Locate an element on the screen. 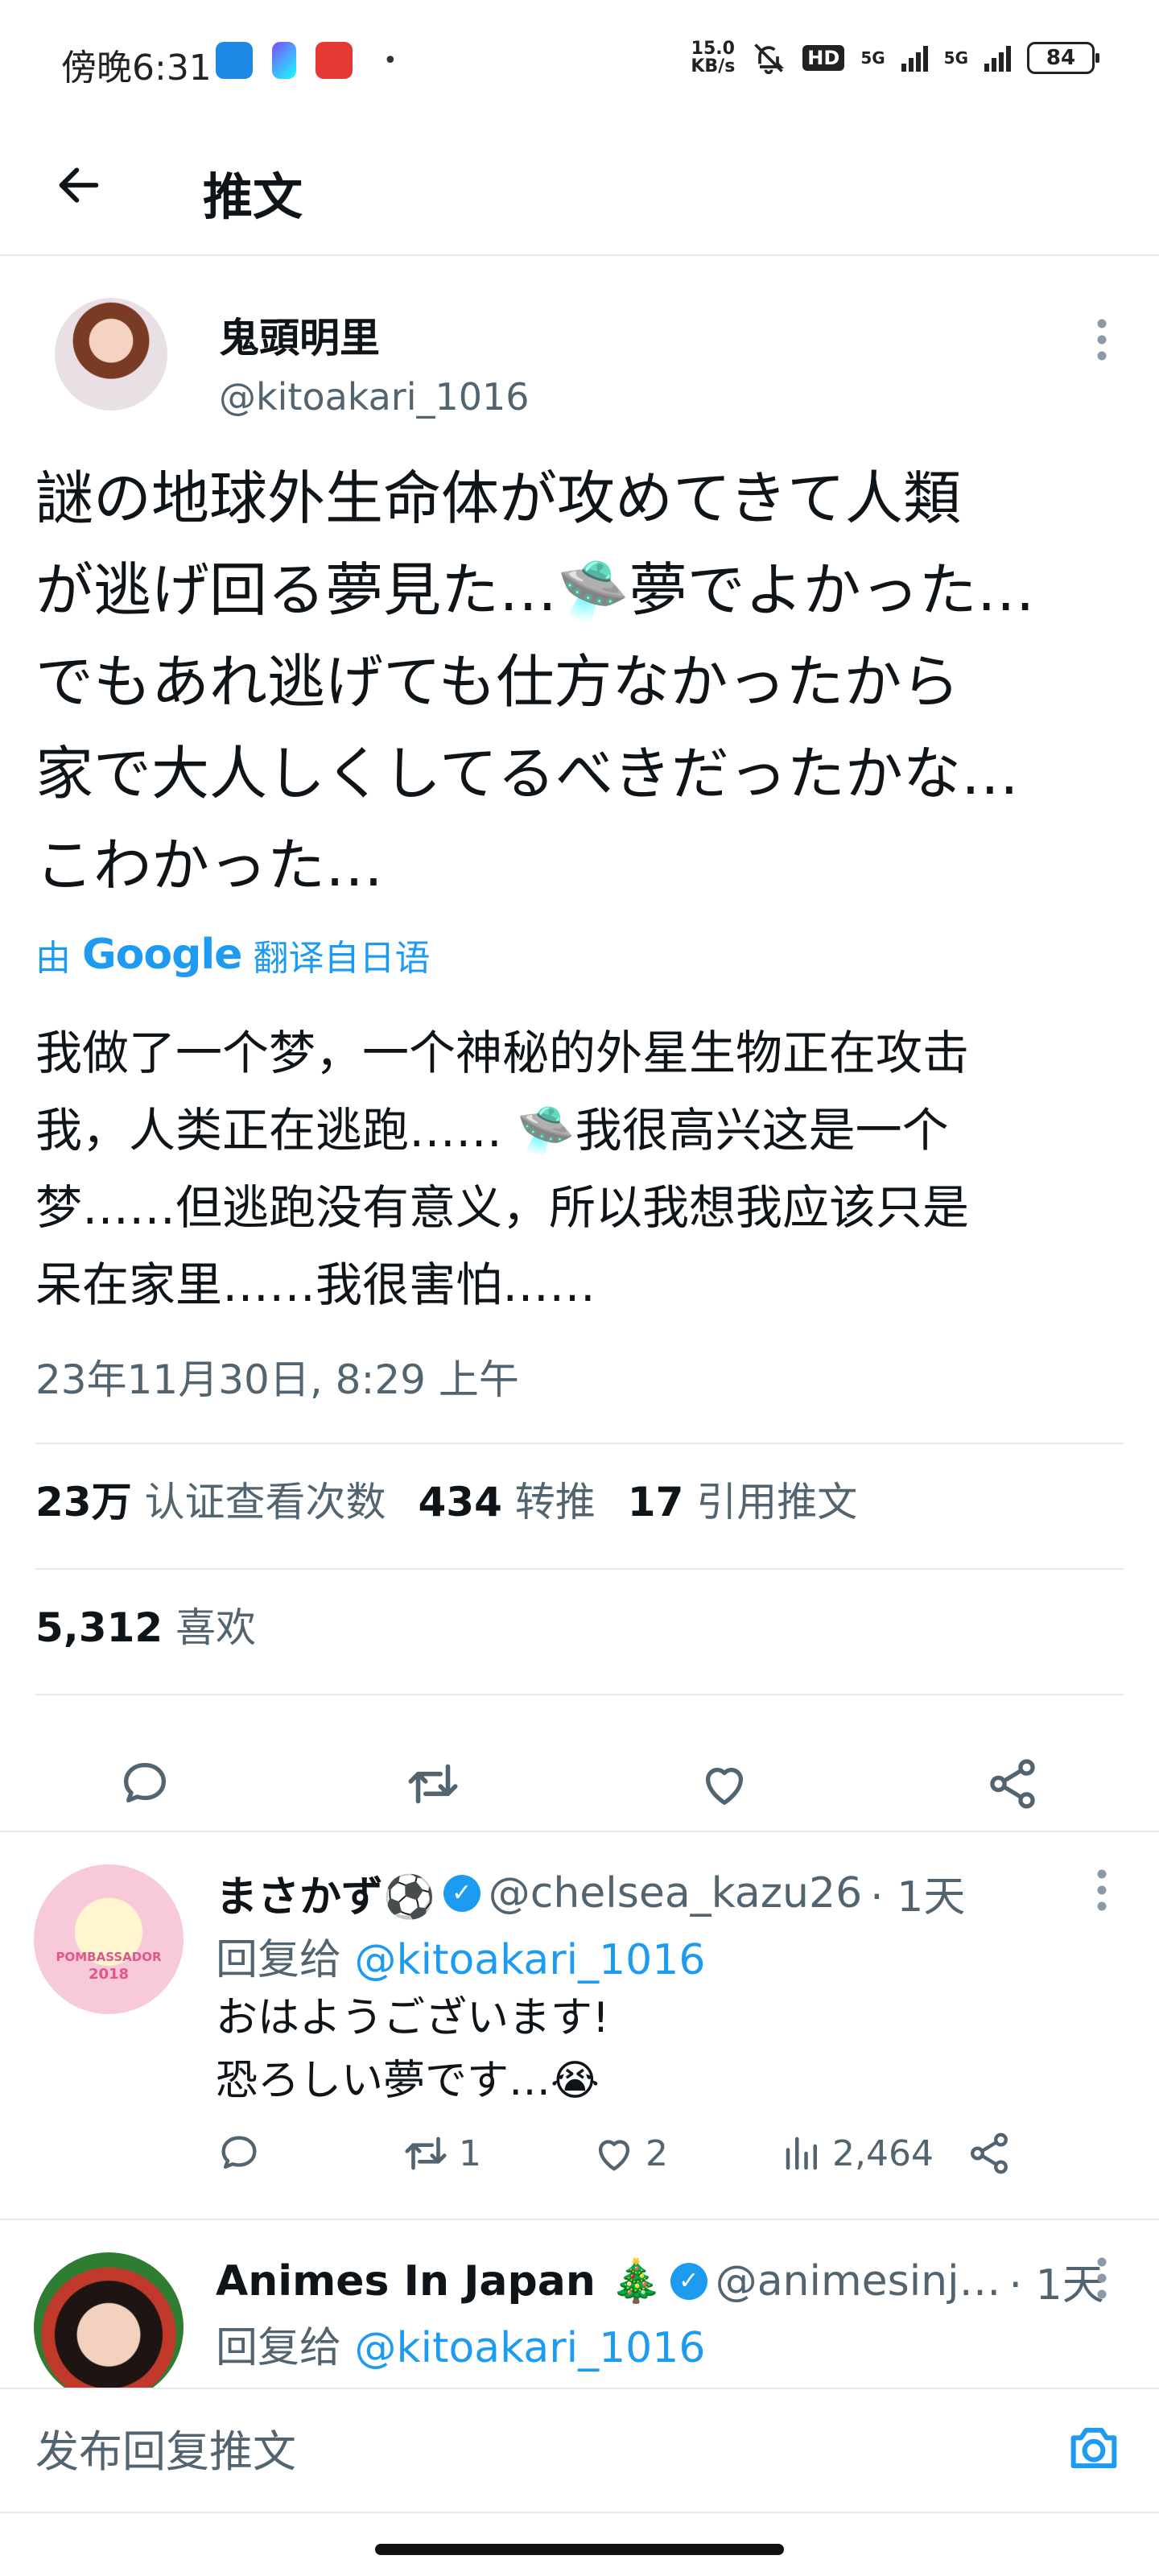  mute-bell-icon is located at coordinates (769, 59).